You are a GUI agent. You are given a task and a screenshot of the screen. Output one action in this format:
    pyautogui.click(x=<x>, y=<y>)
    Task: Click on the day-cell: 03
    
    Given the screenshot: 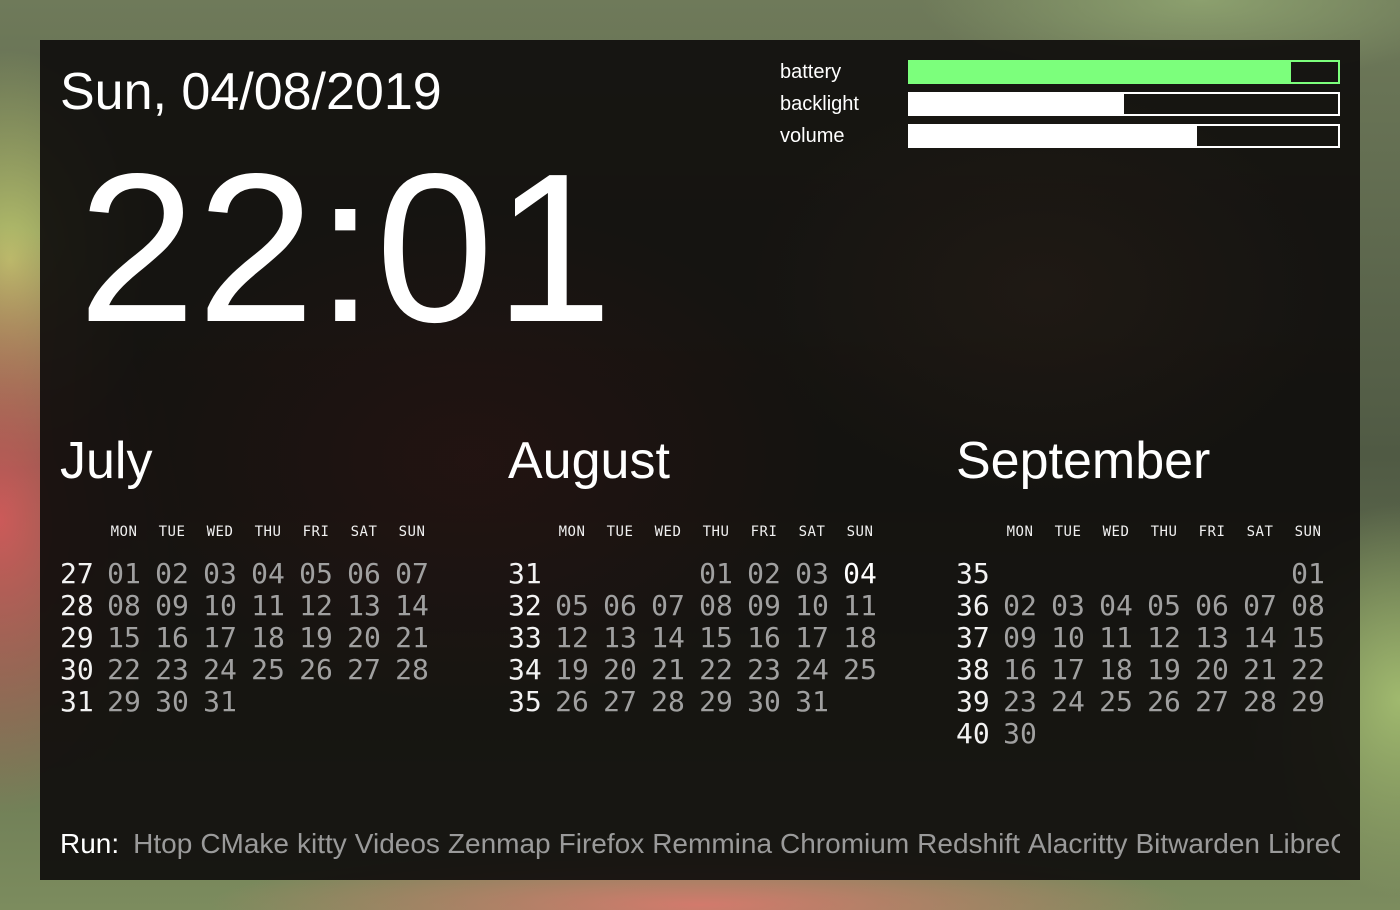 What is the action you would take?
    pyautogui.click(x=220, y=573)
    